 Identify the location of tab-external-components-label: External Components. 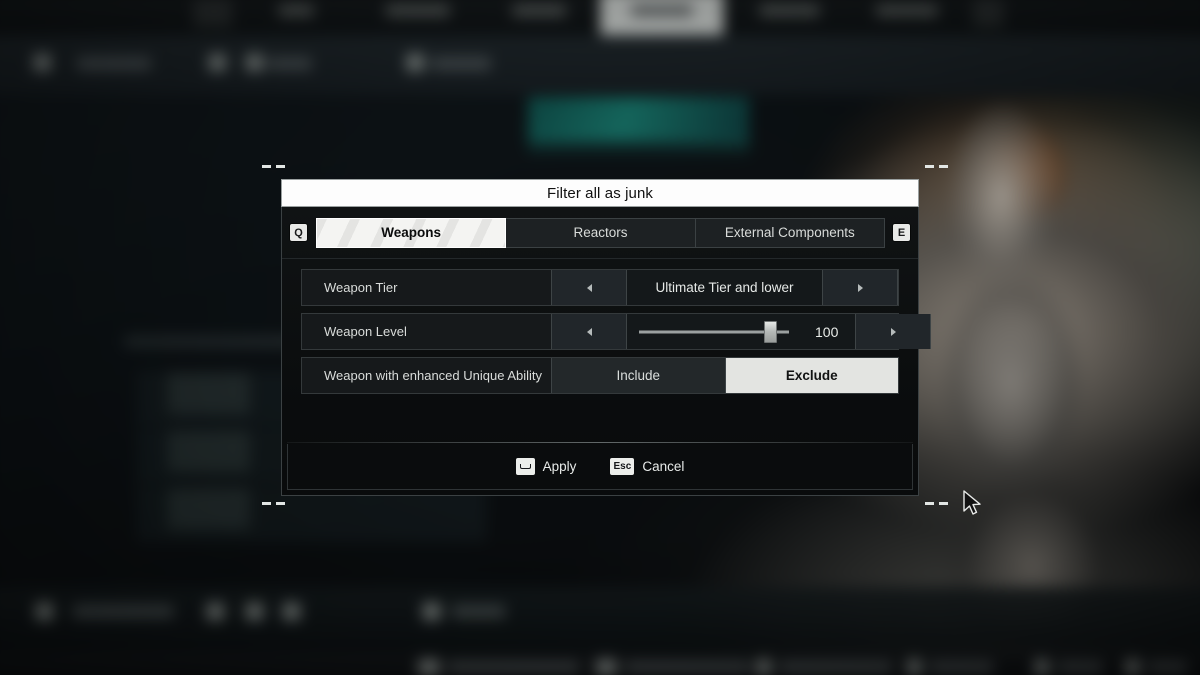
(789, 232).